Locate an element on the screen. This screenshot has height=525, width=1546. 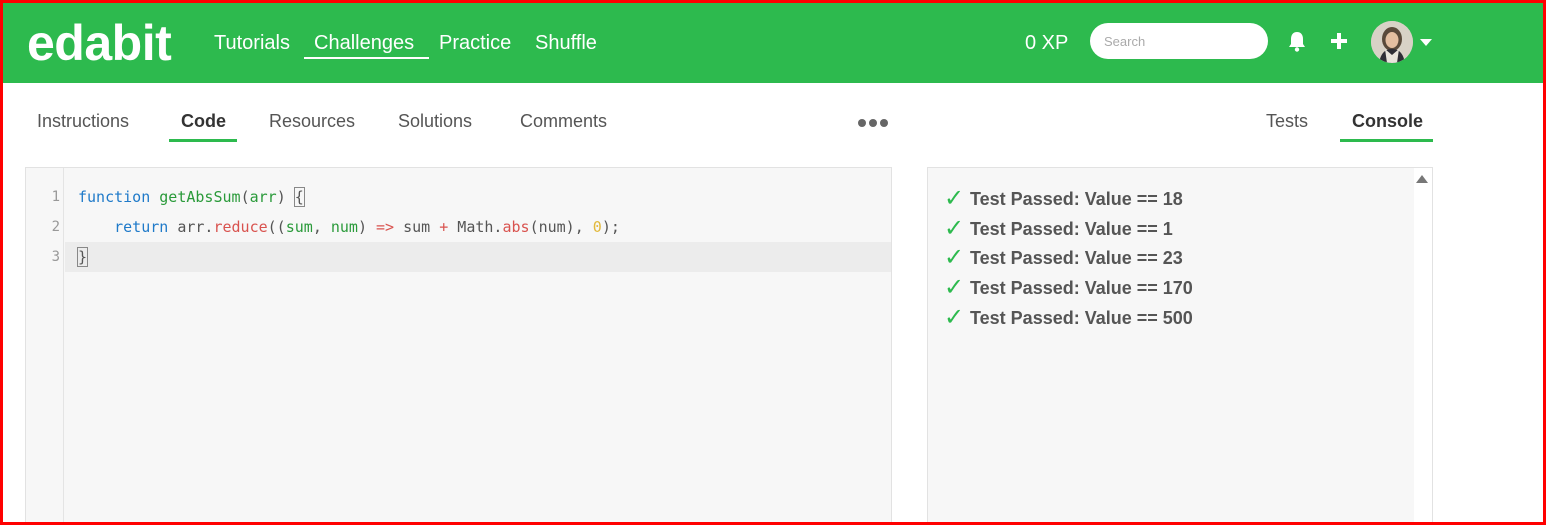
active-line-highlight is located at coordinates (478, 257).